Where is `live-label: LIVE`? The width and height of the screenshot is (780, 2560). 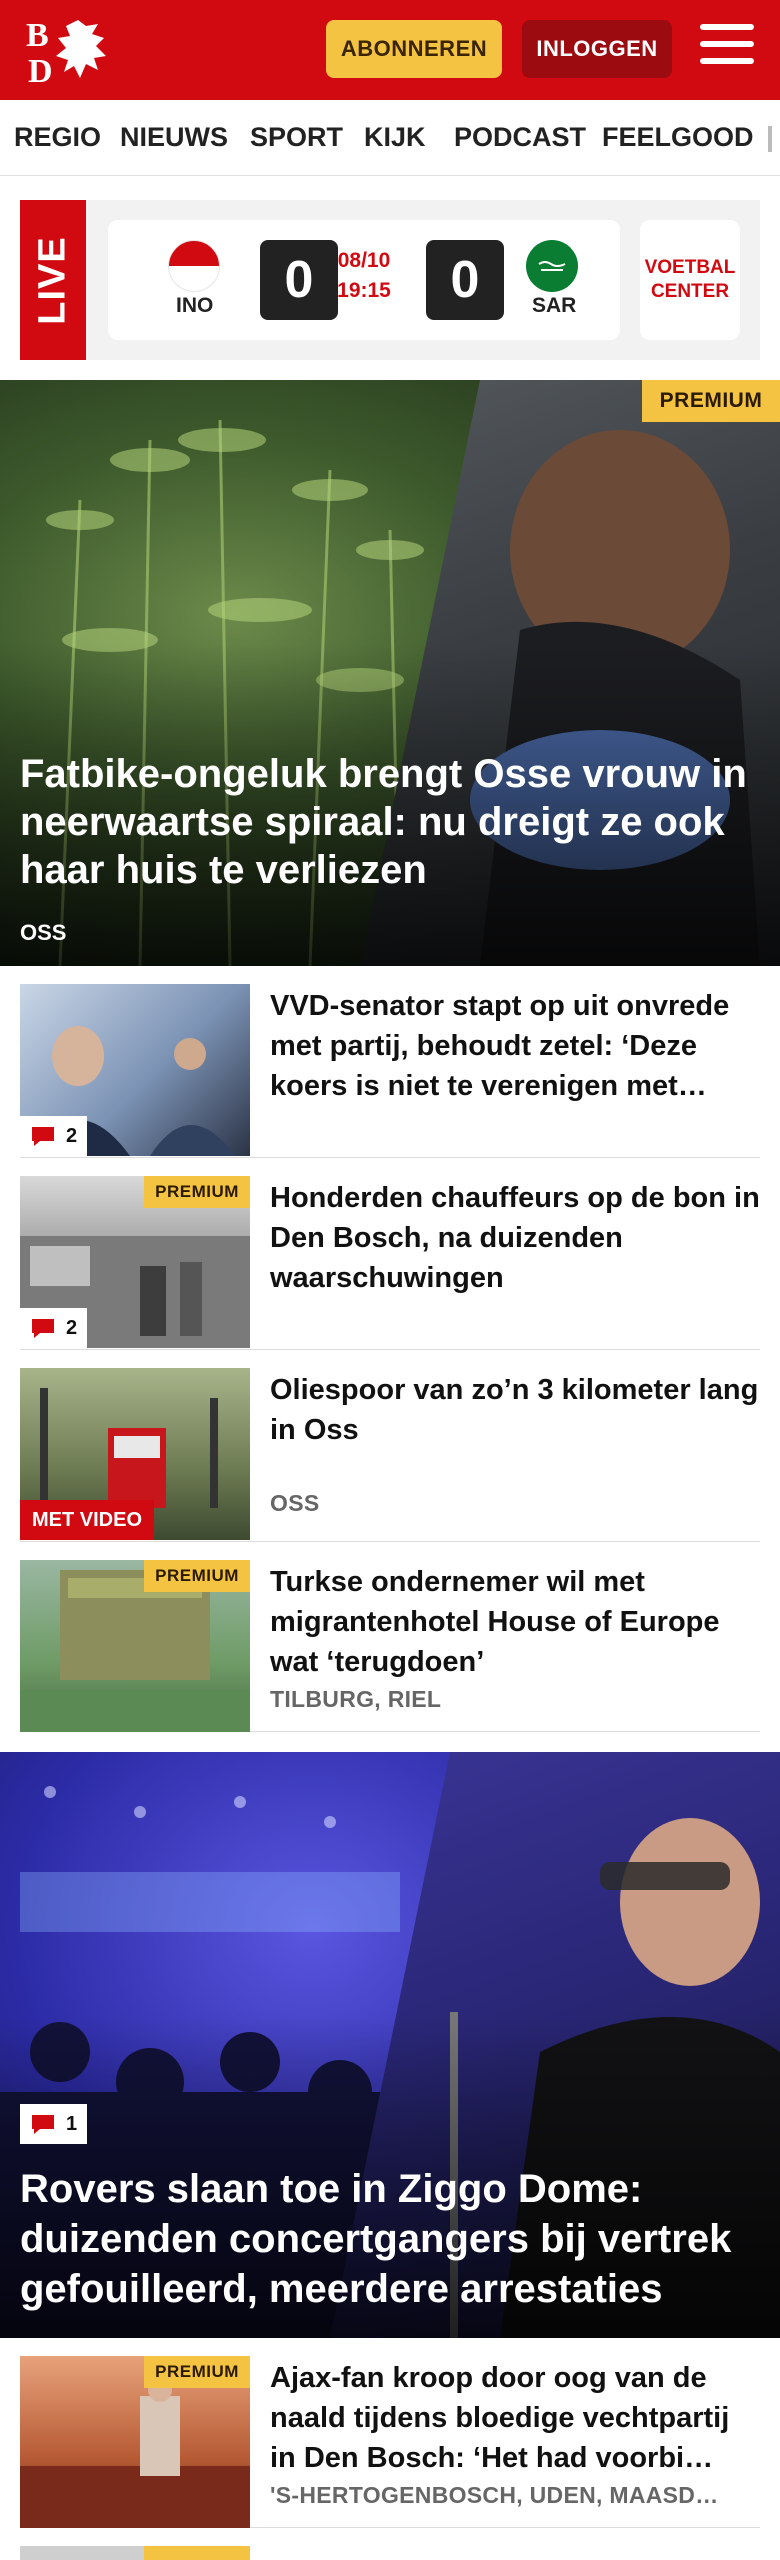
live-label: LIVE is located at coordinates (52, 280).